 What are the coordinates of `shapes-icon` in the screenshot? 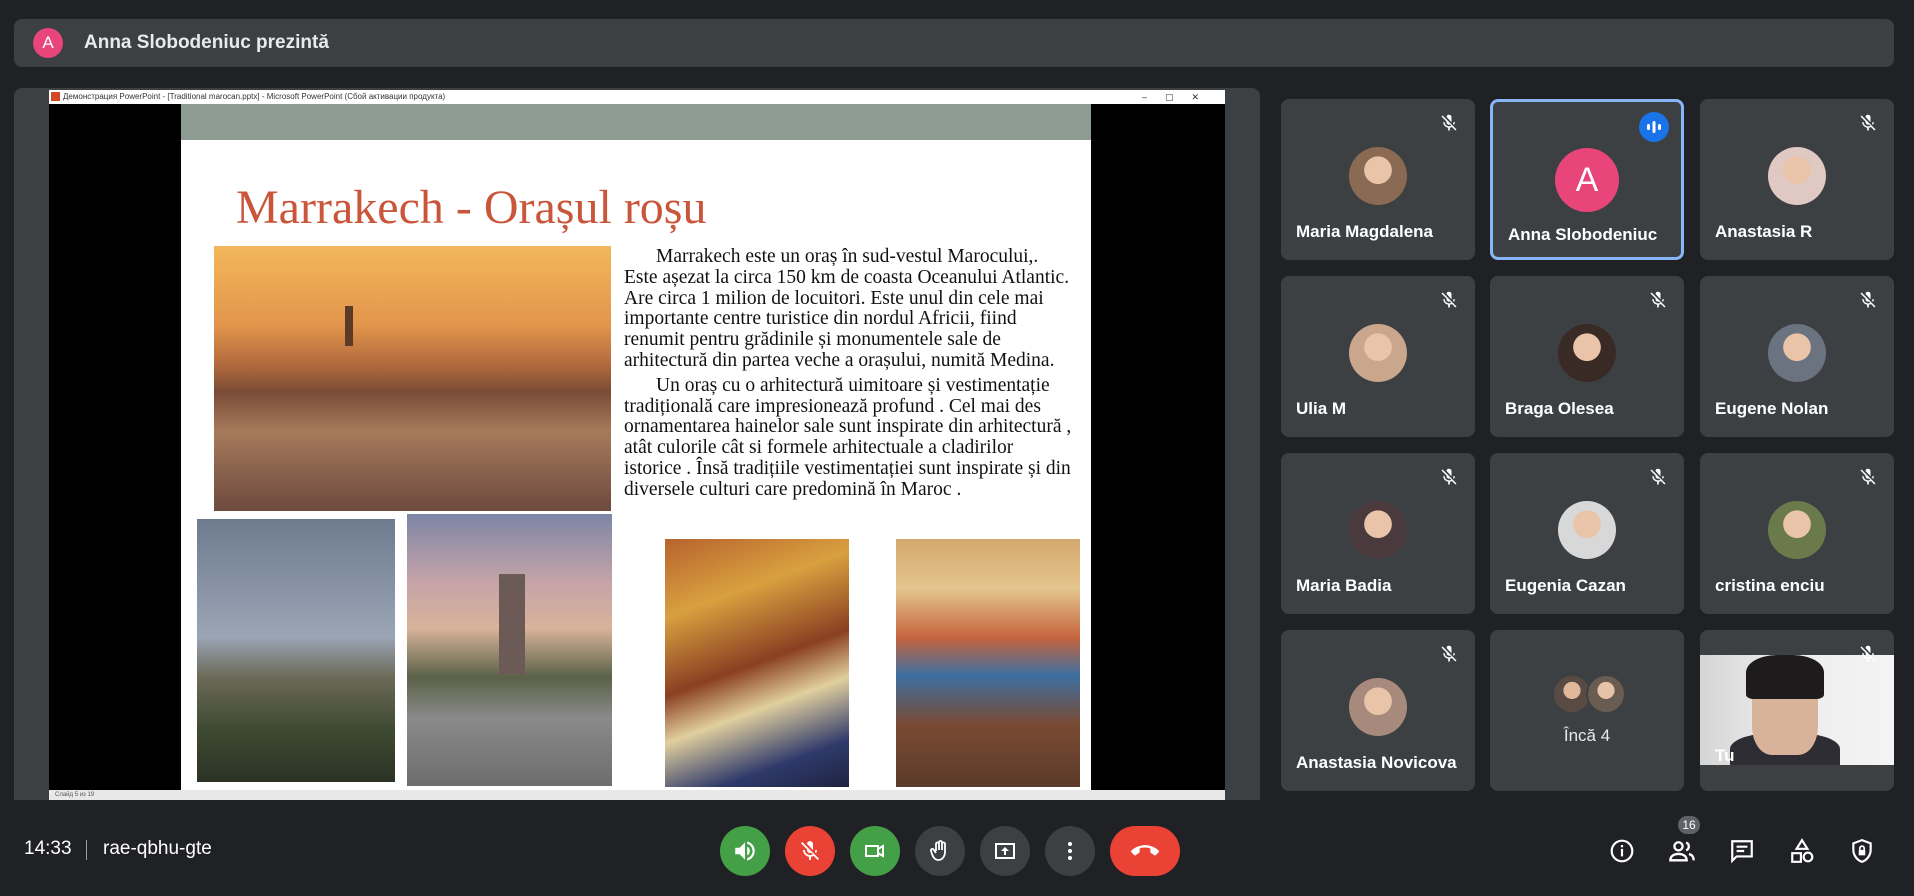 It's located at (1802, 850).